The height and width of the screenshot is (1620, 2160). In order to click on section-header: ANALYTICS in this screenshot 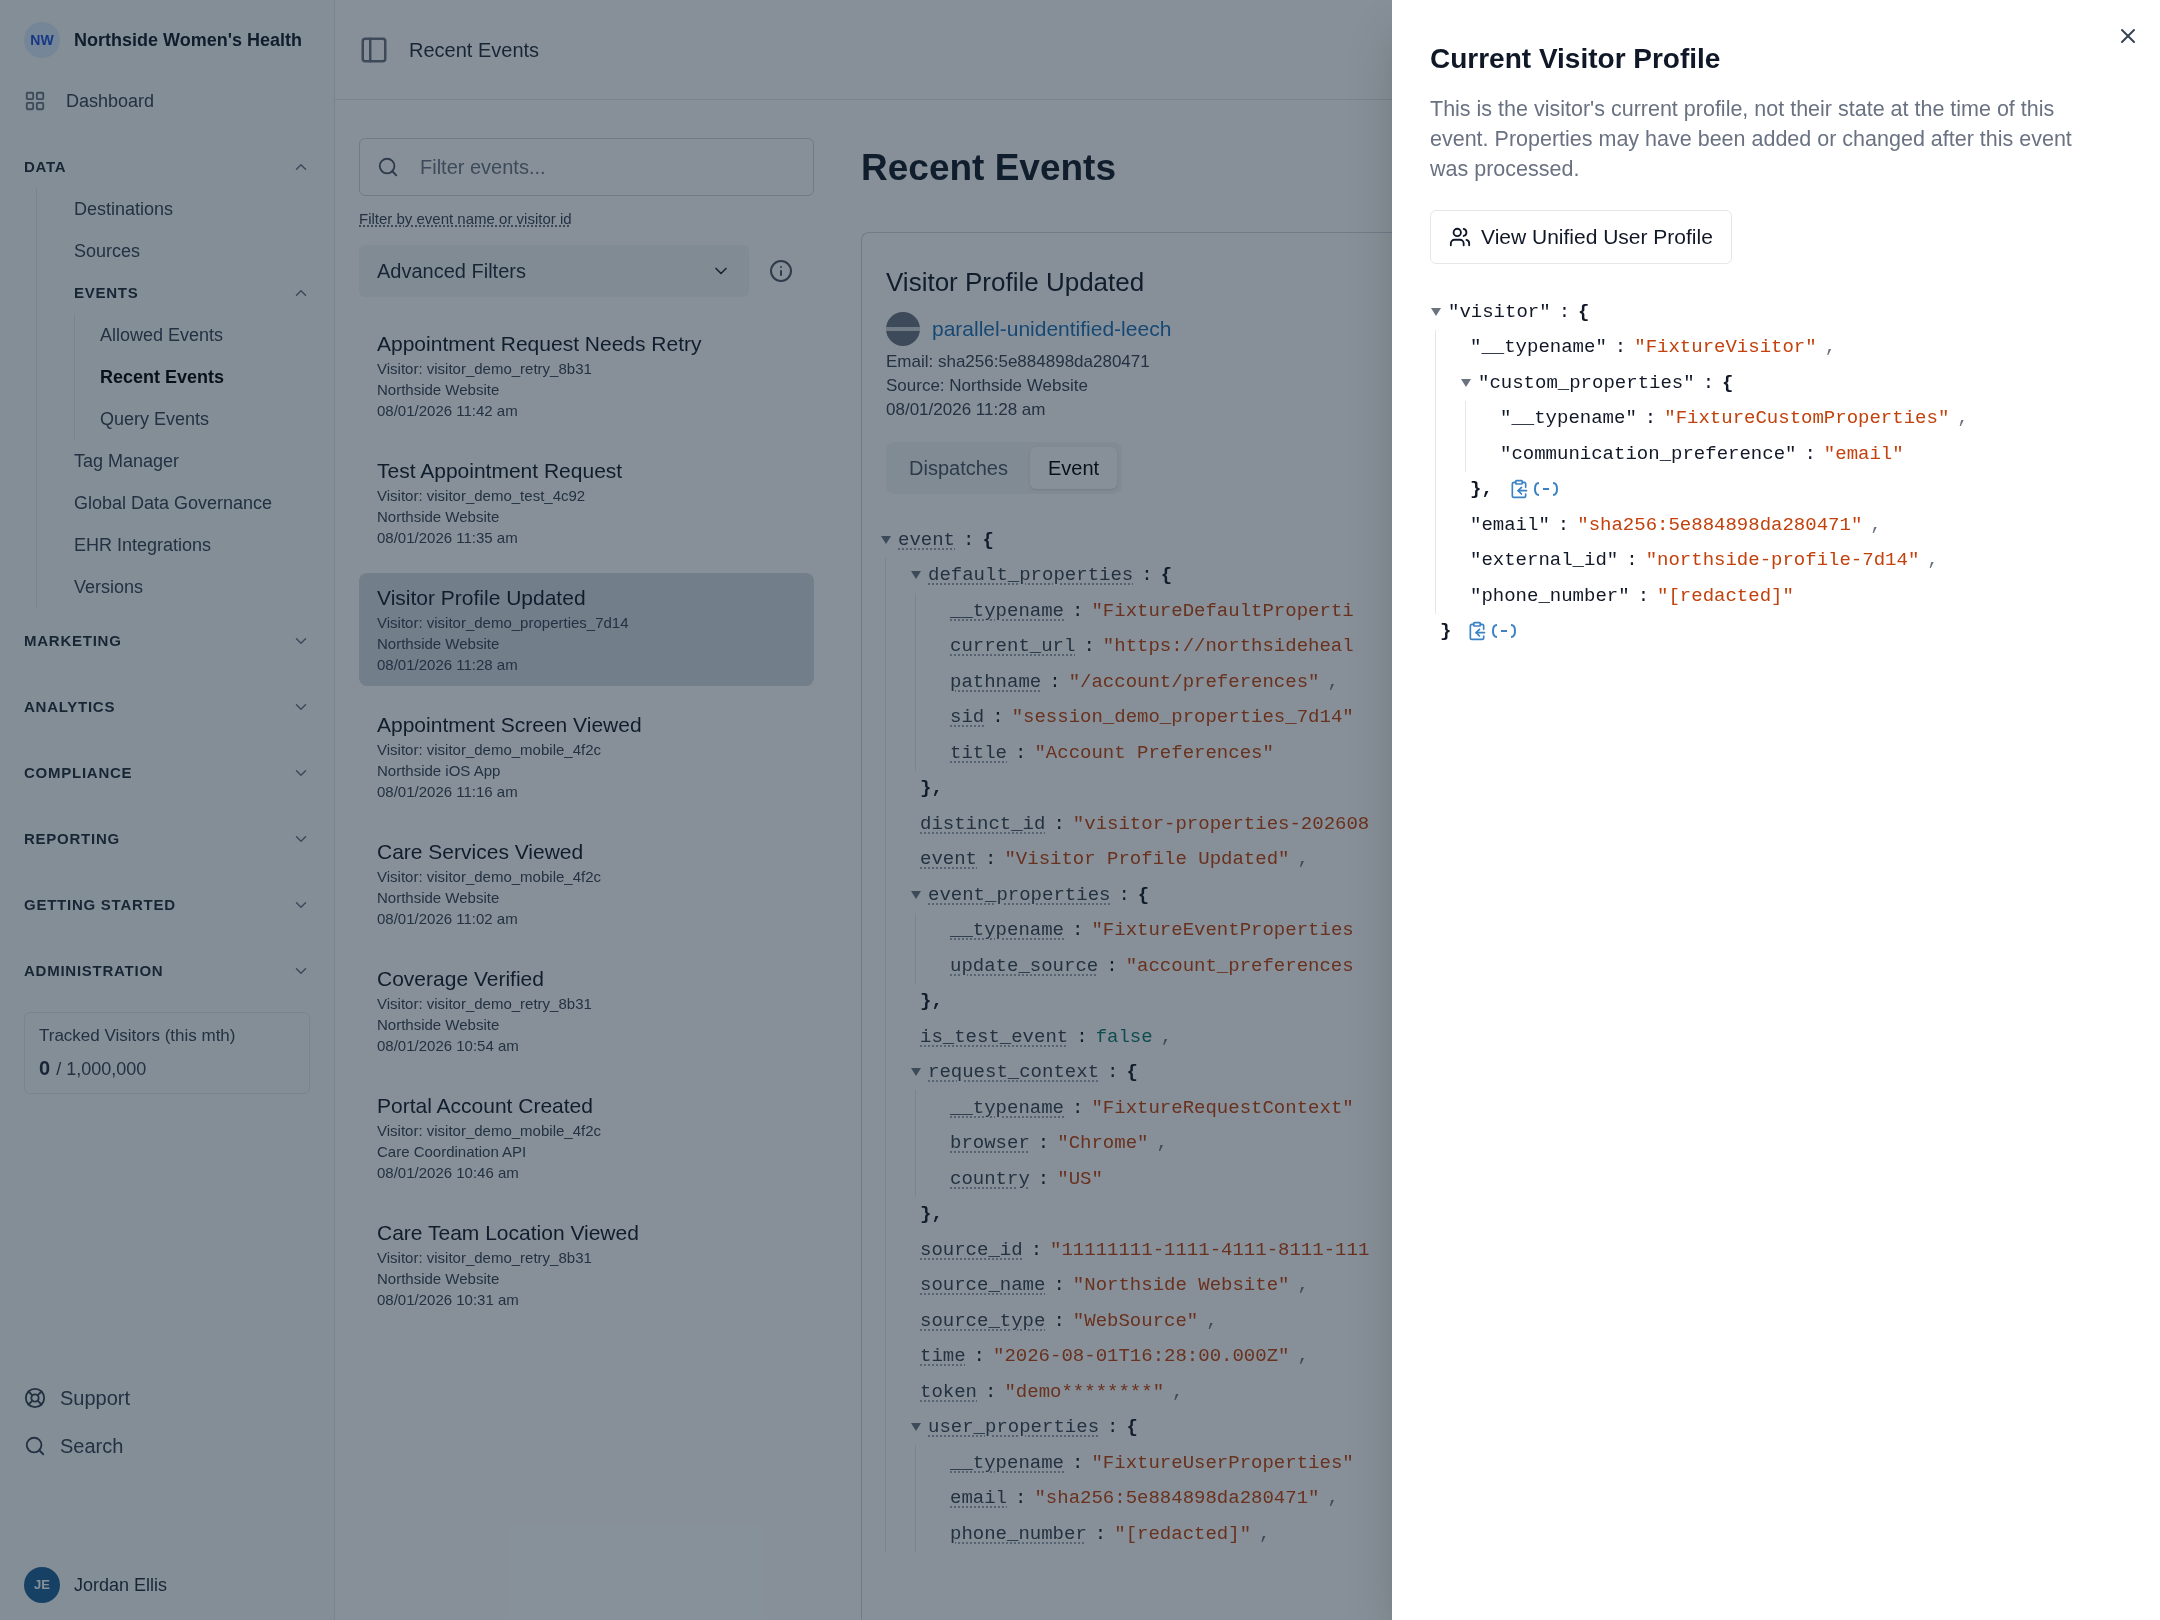, I will do `click(167, 707)`.